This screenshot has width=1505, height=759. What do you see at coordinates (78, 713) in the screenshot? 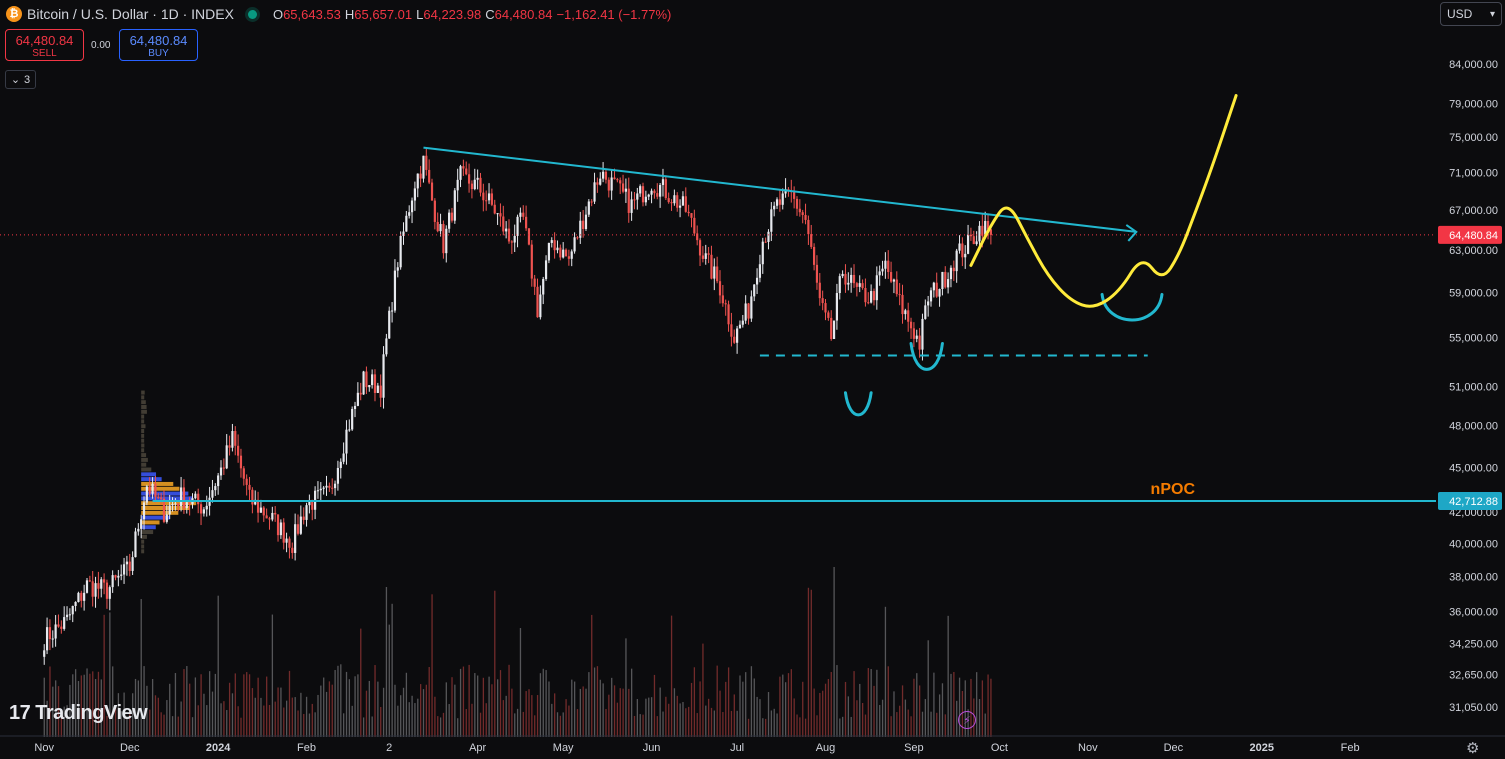
I see `tradingview-logo: 17 TradingView` at bounding box center [78, 713].